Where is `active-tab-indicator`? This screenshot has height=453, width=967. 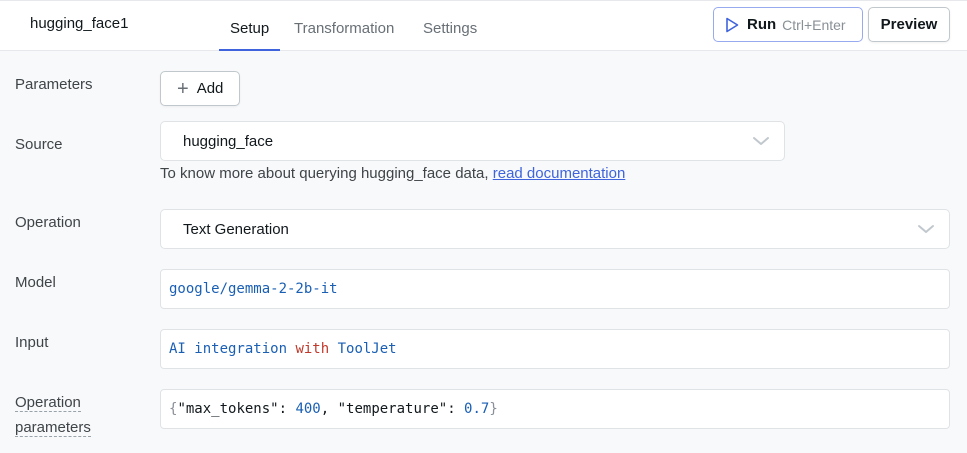
active-tab-indicator is located at coordinates (249, 50).